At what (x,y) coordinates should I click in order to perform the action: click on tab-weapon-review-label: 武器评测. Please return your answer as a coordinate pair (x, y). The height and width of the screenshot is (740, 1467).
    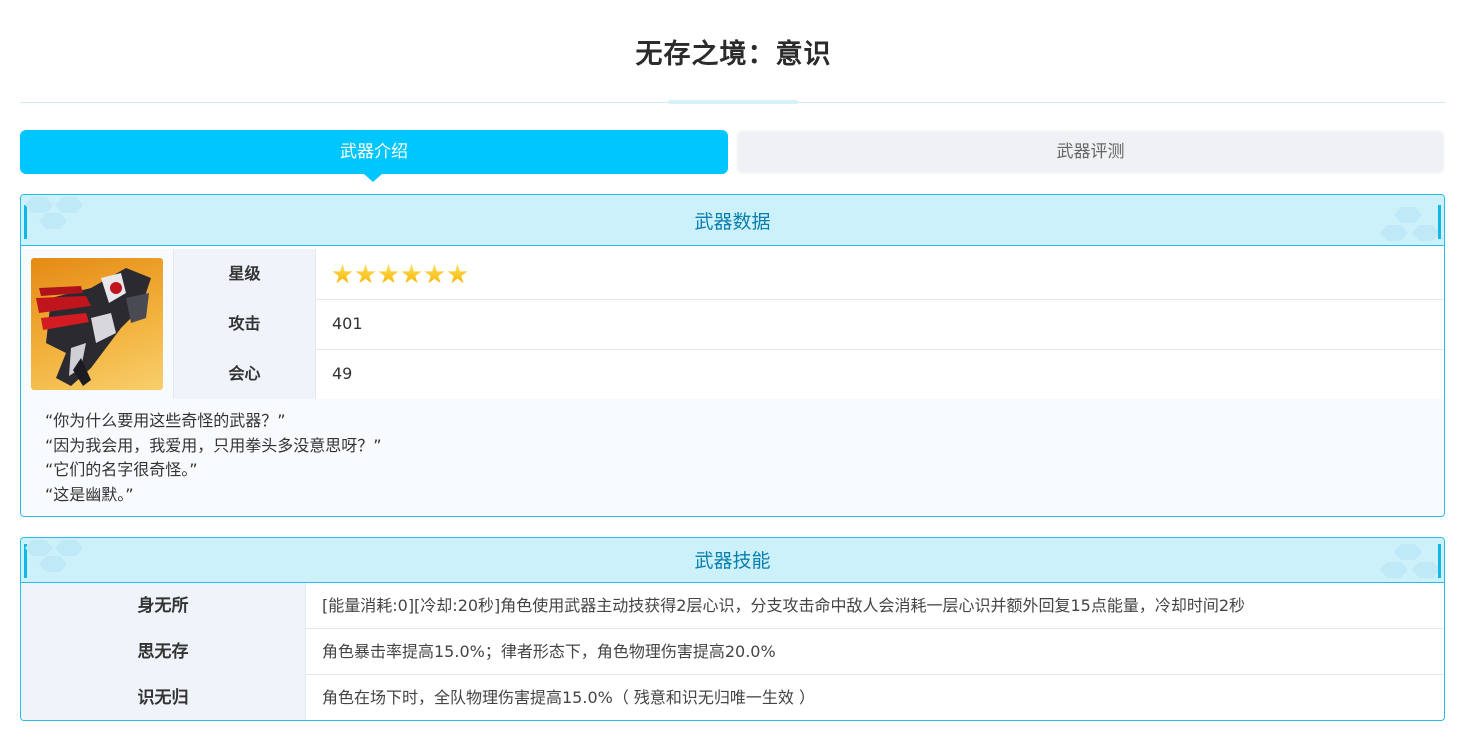
    Looking at the image, I should click on (1090, 152).